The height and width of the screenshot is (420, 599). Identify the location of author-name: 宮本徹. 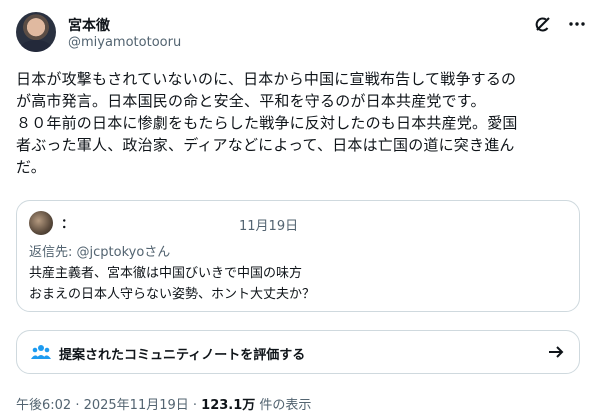
(89, 25).